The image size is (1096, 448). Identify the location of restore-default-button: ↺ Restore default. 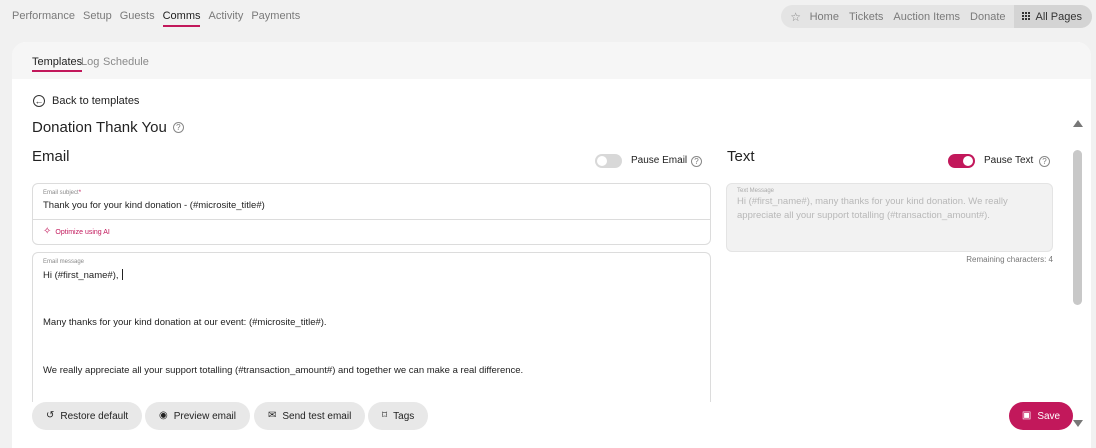
(87, 416).